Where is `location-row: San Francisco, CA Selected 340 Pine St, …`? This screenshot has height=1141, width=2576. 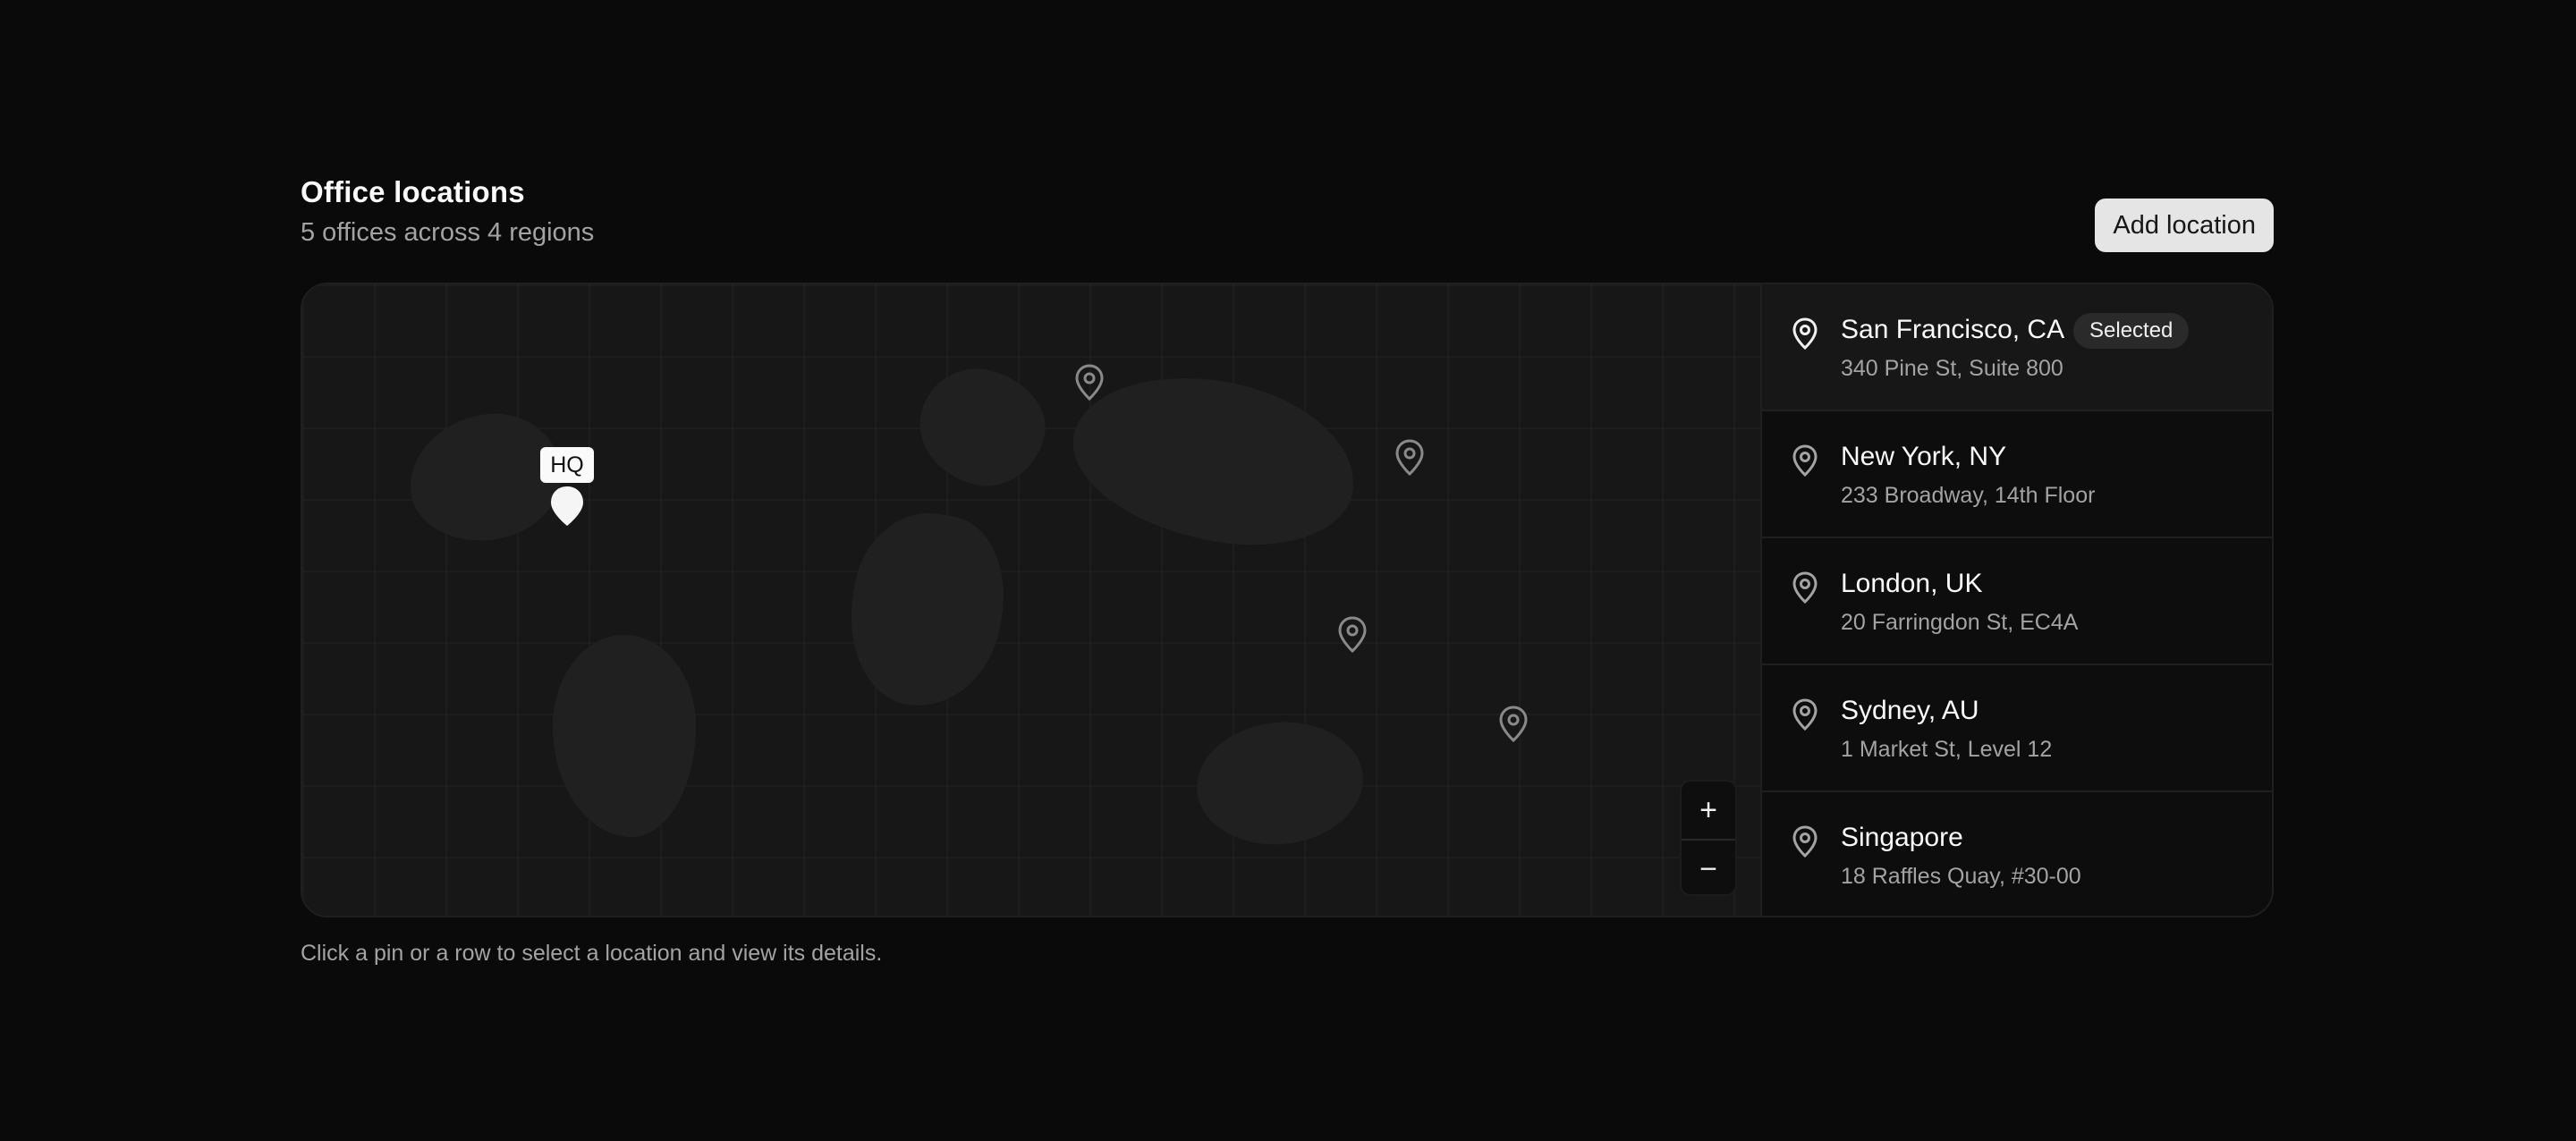 location-row: San Francisco, CA Selected 340 Pine St, … is located at coordinates (2017, 347).